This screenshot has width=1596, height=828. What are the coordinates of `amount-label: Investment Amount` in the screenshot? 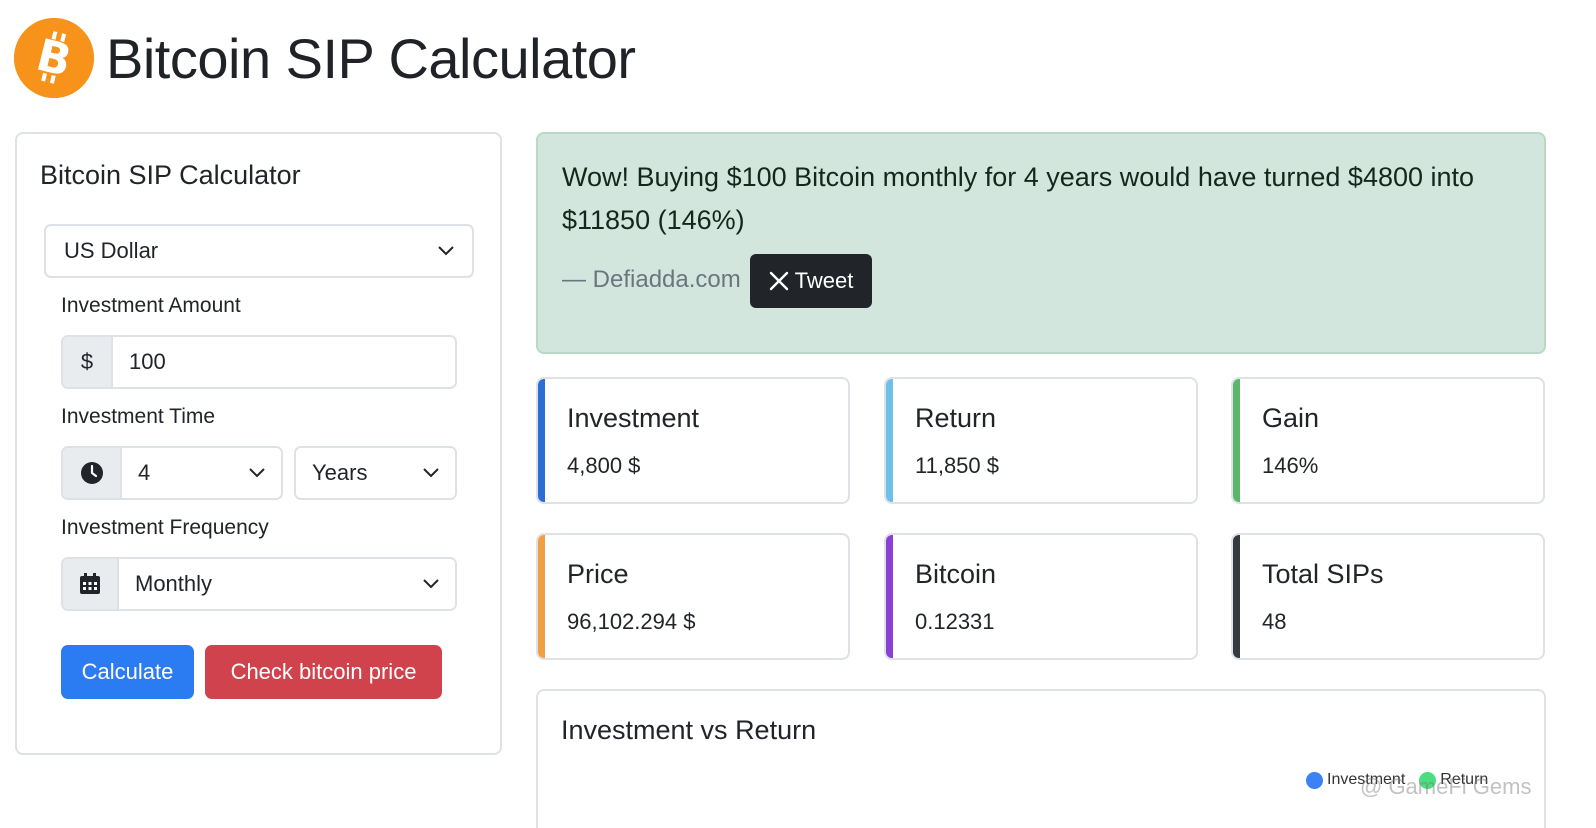 It's located at (151, 305).